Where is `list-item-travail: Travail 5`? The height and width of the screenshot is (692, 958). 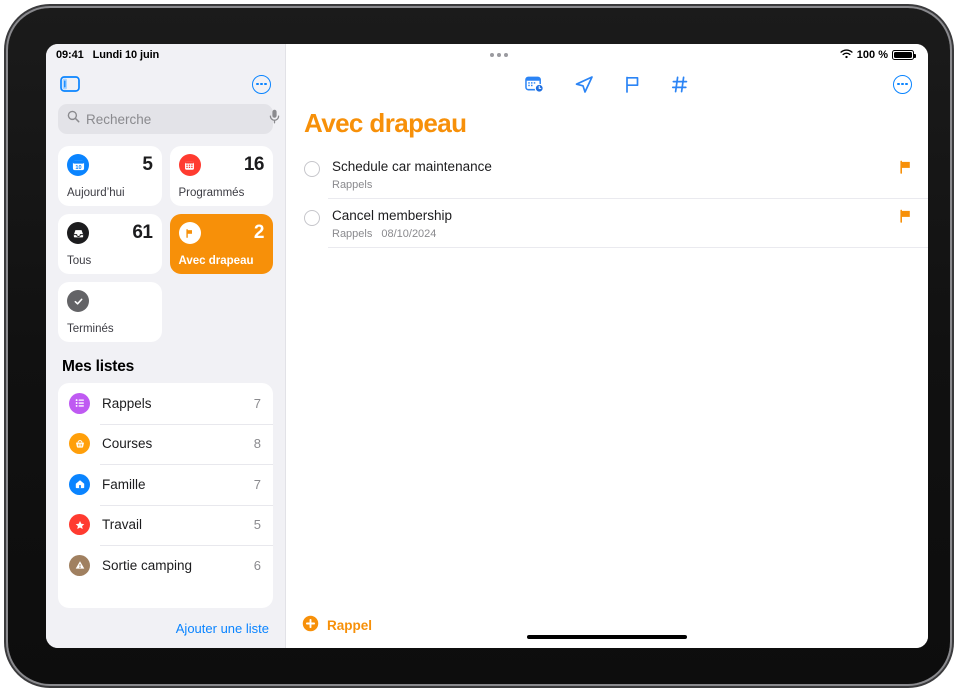 list-item-travail: Travail 5 is located at coordinates (165, 525).